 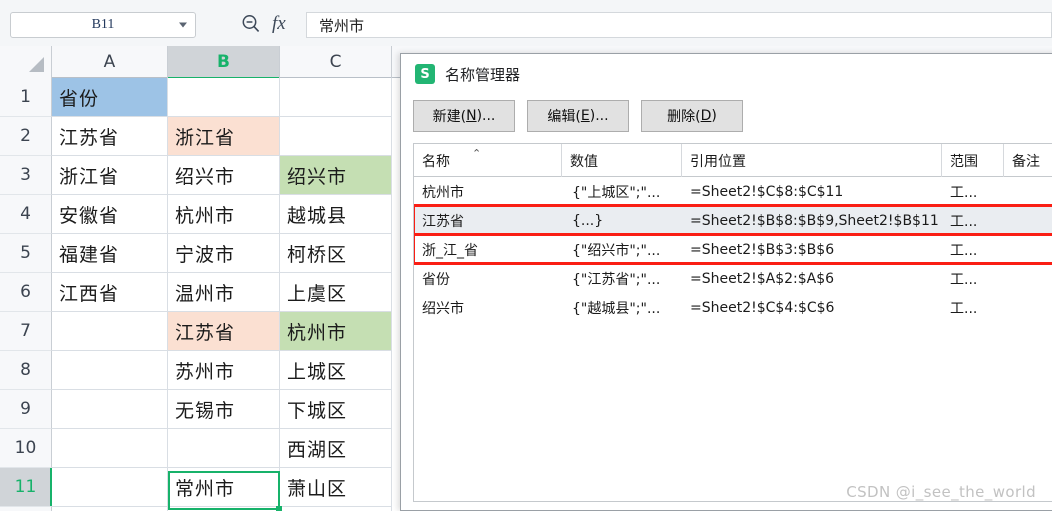 What do you see at coordinates (336, 509) in the screenshot?
I see `cell-C12` at bounding box center [336, 509].